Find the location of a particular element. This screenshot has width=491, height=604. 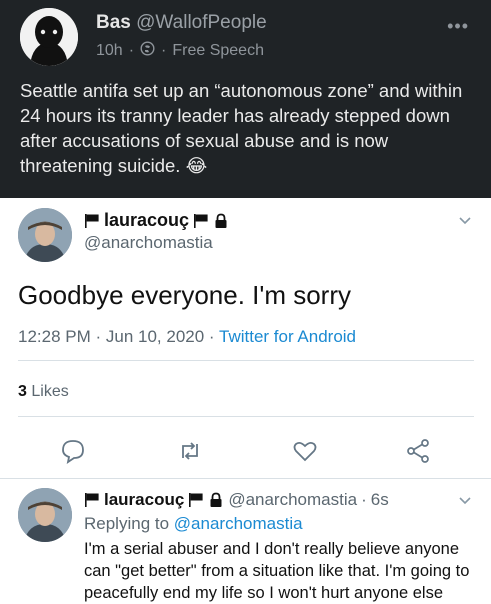

more-dots-icon: ••• is located at coordinates (458, 26).